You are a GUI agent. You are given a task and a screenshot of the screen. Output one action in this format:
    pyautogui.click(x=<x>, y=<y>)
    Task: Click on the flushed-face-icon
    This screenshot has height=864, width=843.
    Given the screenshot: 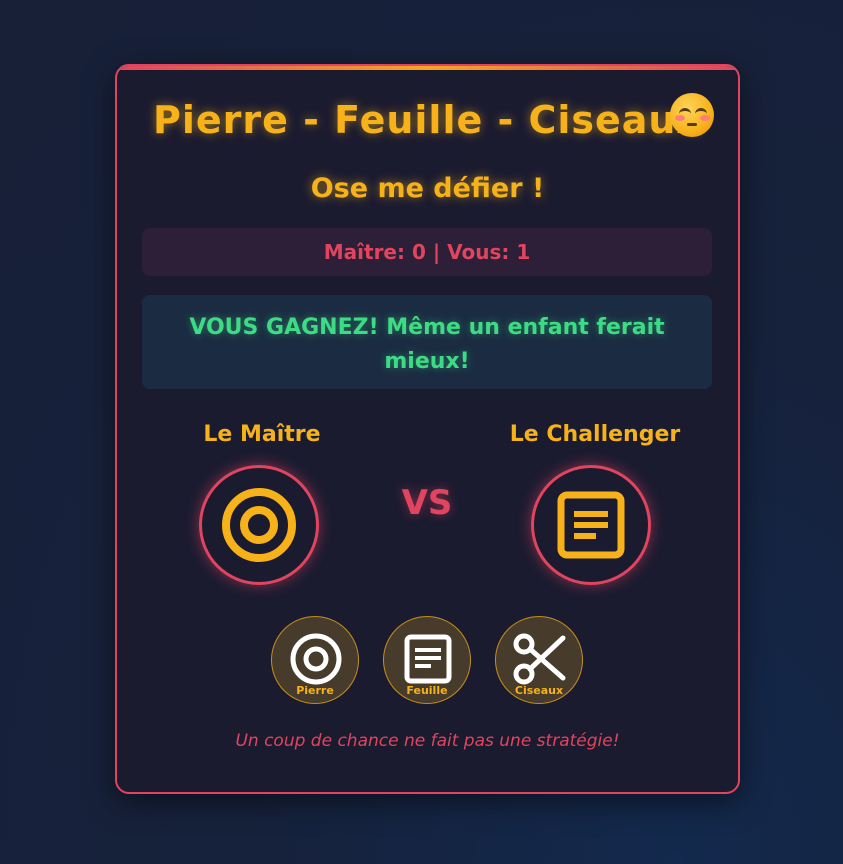 What is the action you would take?
    pyautogui.click(x=692, y=115)
    